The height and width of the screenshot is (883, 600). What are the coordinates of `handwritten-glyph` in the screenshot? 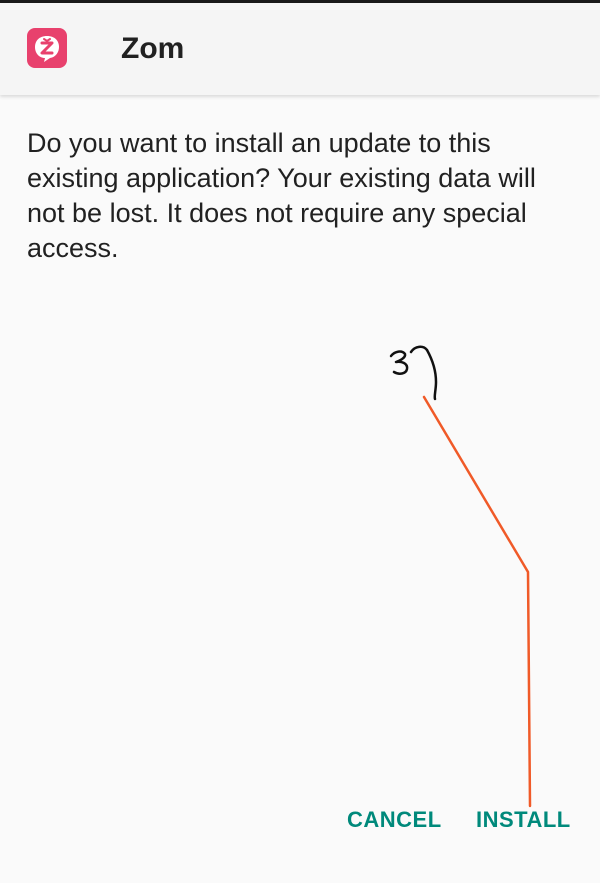 It's located at (413, 373).